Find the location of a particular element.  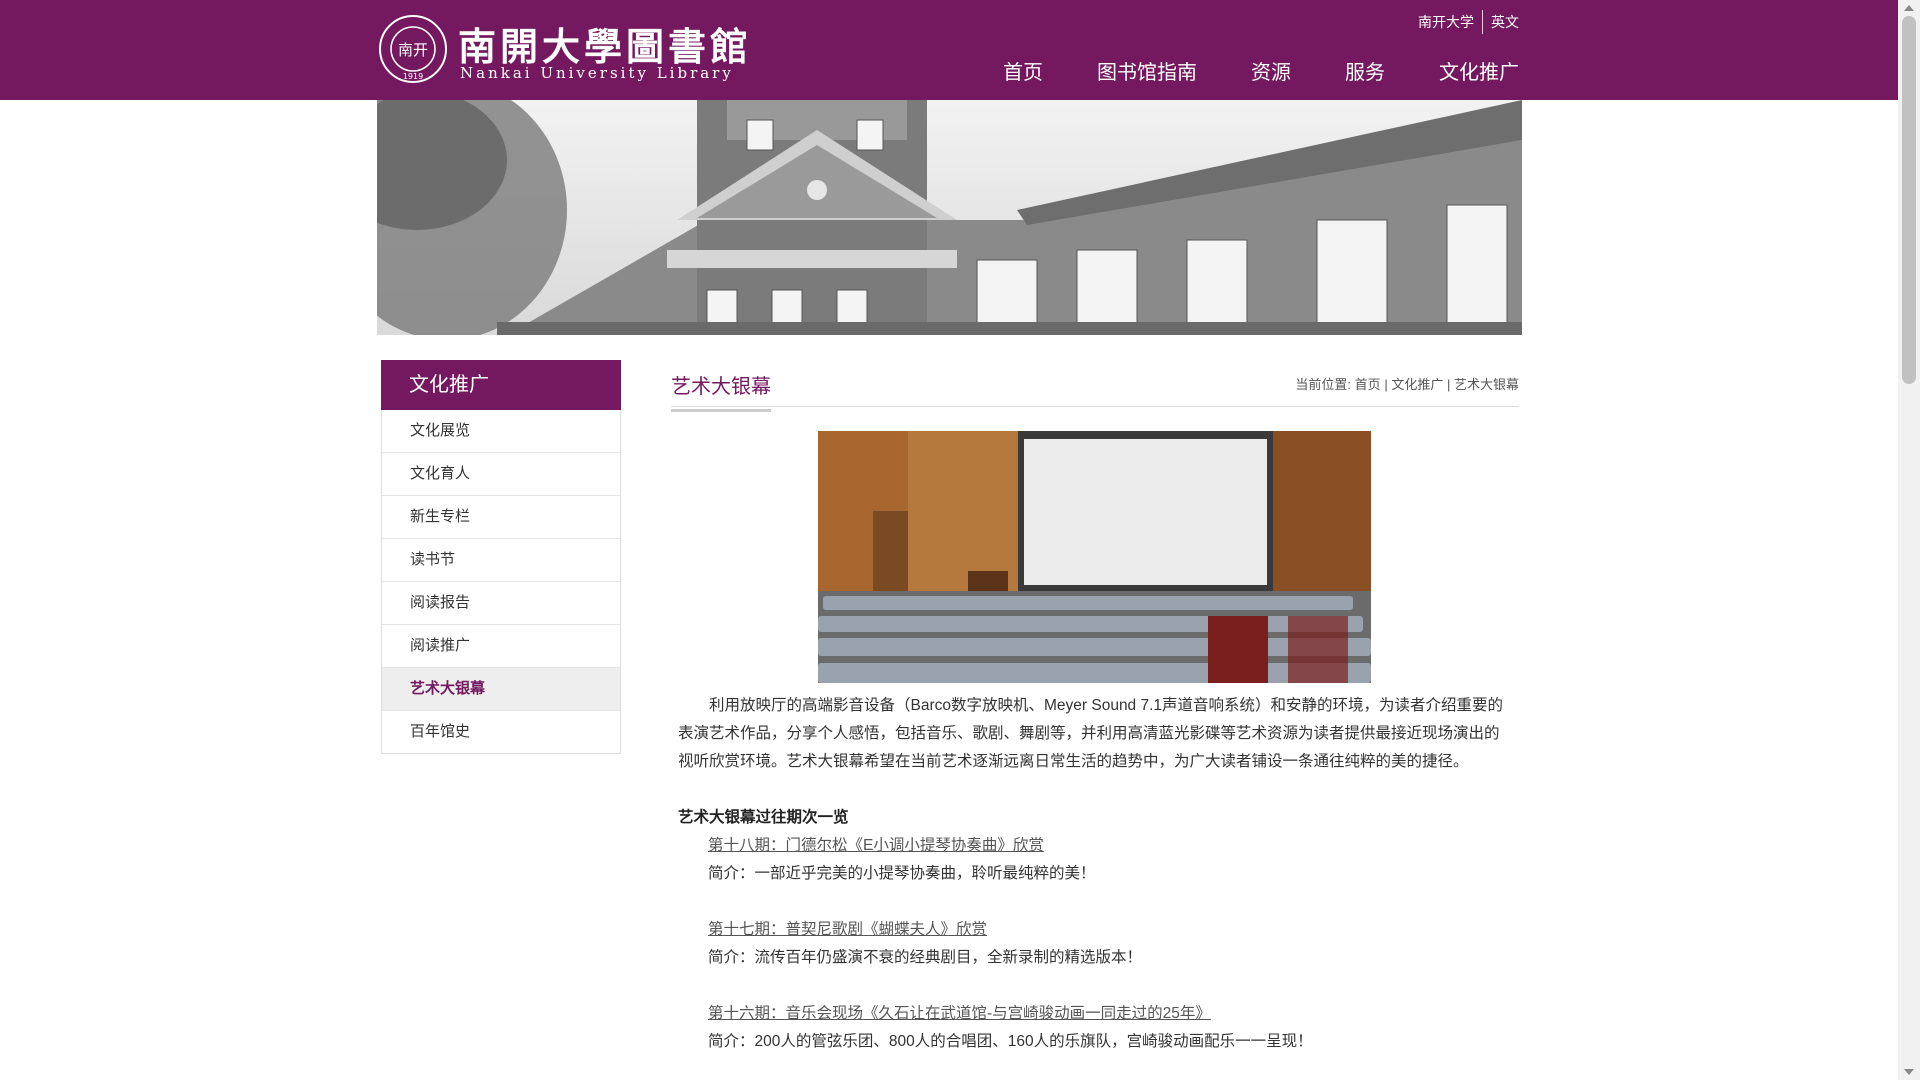

sidebar-item-reading-report: 阅读报告 is located at coordinates (501, 603).